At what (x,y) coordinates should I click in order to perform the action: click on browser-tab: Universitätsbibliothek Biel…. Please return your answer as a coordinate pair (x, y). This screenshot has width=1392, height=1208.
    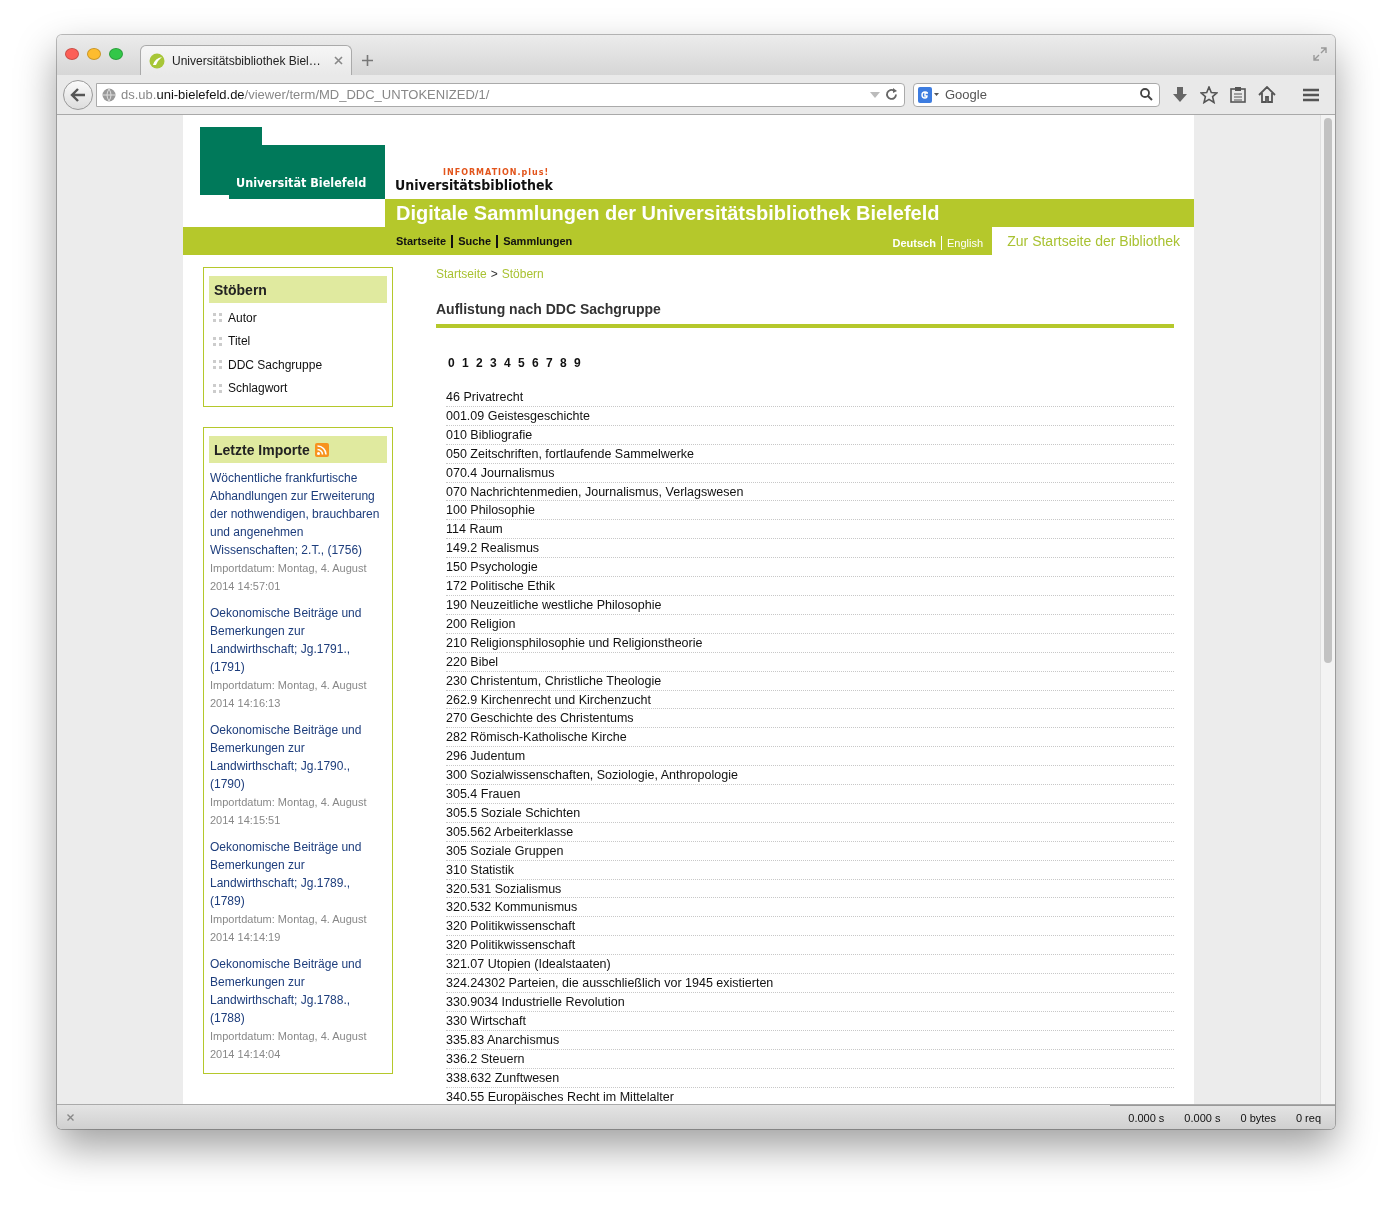
    Looking at the image, I should click on (246, 60).